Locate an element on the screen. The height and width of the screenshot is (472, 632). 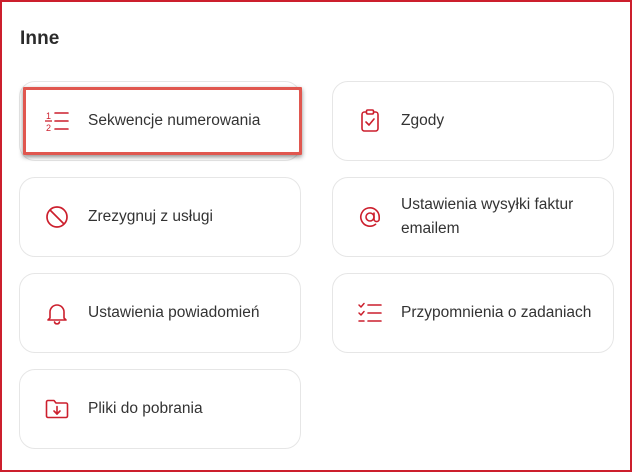
card-invoice-email-settings: Ustawienia wysyłki faktur emailem is located at coordinates (473, 217).